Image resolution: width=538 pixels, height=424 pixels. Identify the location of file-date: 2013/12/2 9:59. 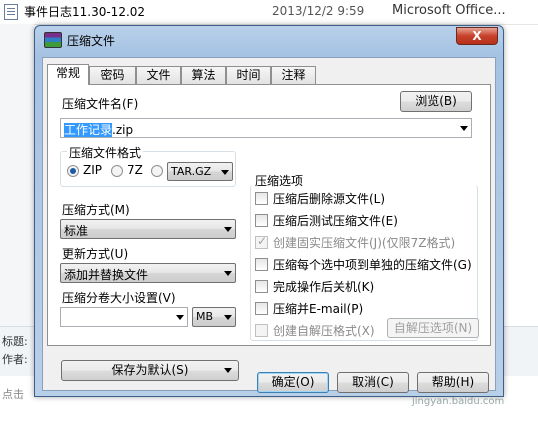
(318, 11).